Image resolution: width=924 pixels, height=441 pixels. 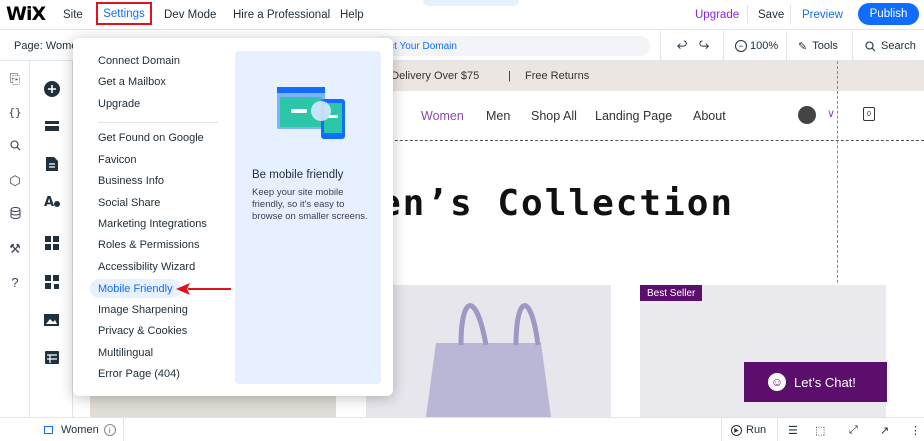 What do you see at coordinates (142, 331) in the screenshot?
I see `menu-item-privacy-cookies: Privacy & Cookies` at bounding box center [142, 331].